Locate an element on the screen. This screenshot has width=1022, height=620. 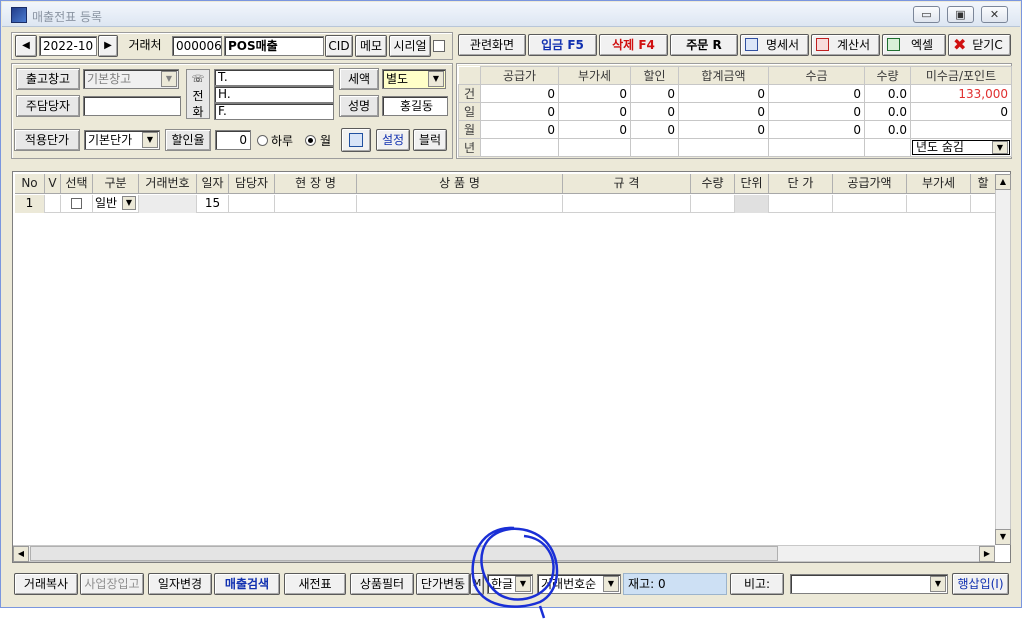
invoice-button: 계산서 is located at coordinates (845, 45).